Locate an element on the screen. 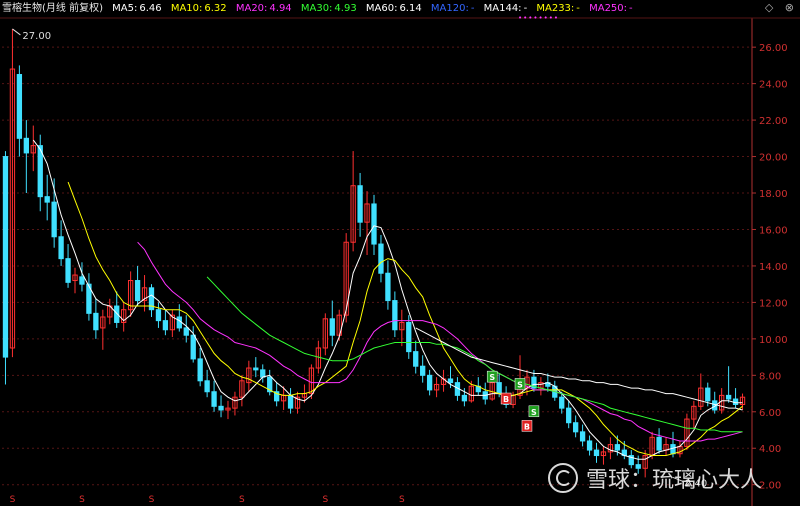  ma60-value: 6.14 is located at coordinates (410, 8).